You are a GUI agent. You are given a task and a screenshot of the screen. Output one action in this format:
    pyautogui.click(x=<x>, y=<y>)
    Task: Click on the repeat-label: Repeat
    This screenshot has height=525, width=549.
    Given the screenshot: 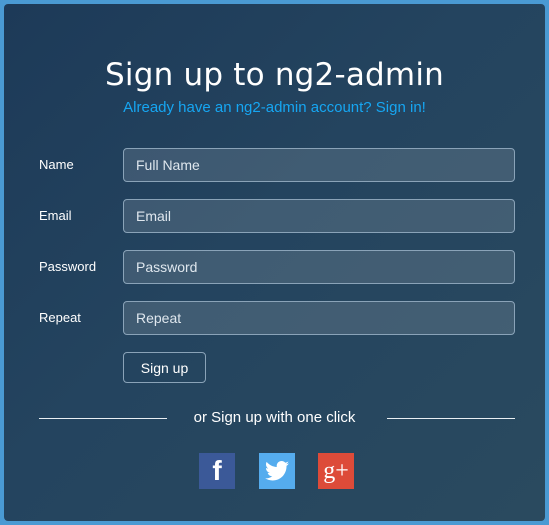 What is the action you would take?
    pyautogui.click(x=60, y=317)
    